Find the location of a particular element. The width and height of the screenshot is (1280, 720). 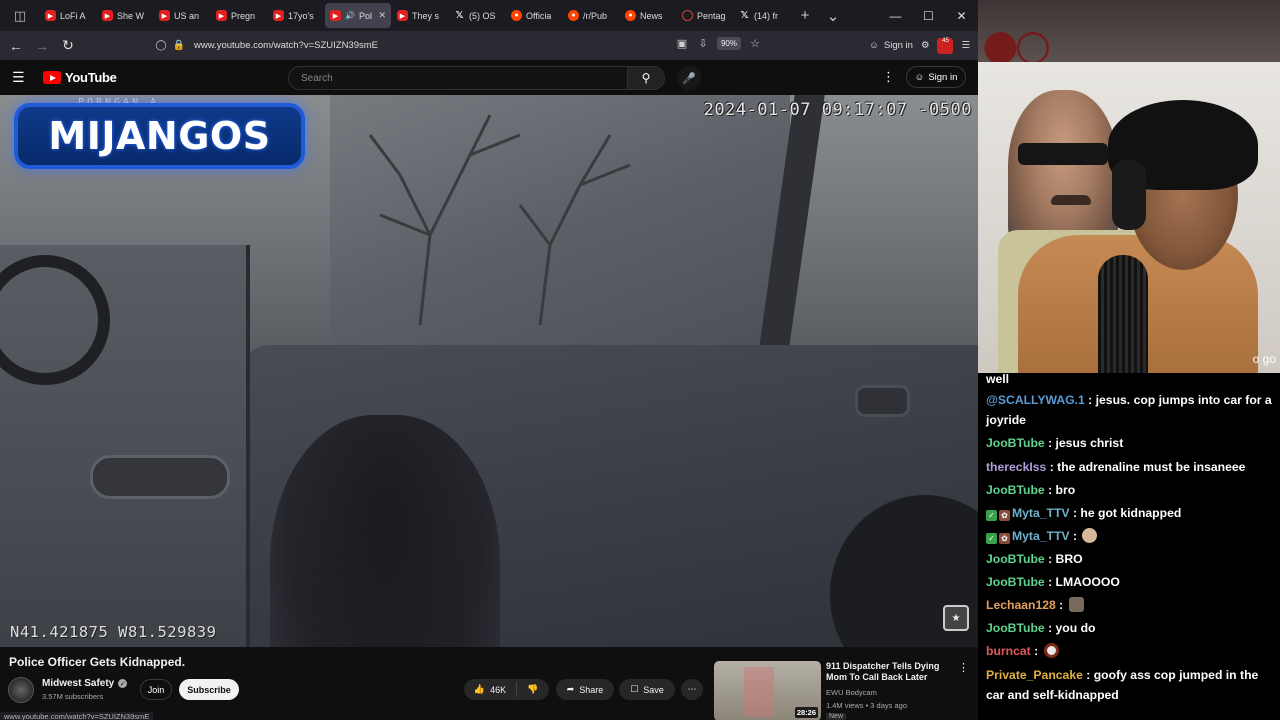

join-button: Join is located at coordinates (156, 689).